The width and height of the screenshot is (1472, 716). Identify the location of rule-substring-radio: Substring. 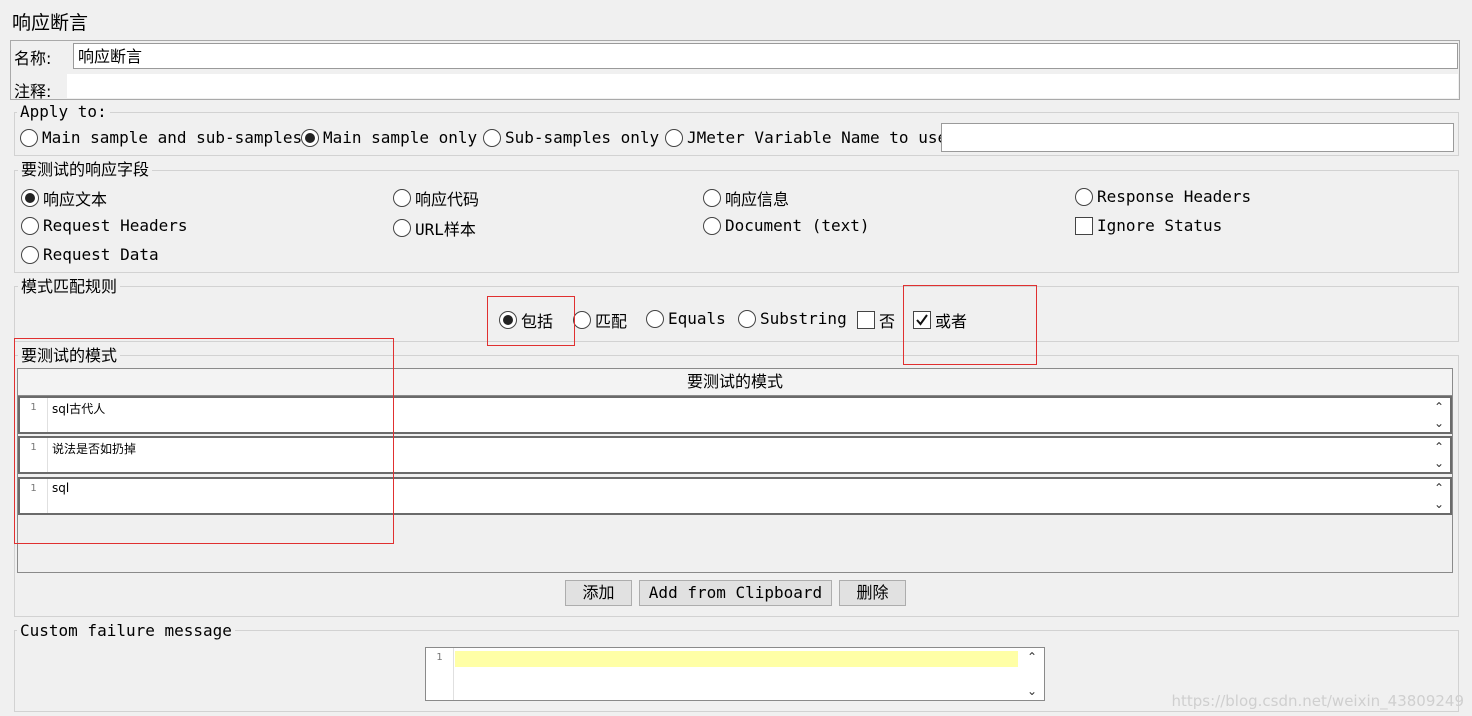
(792, 318).